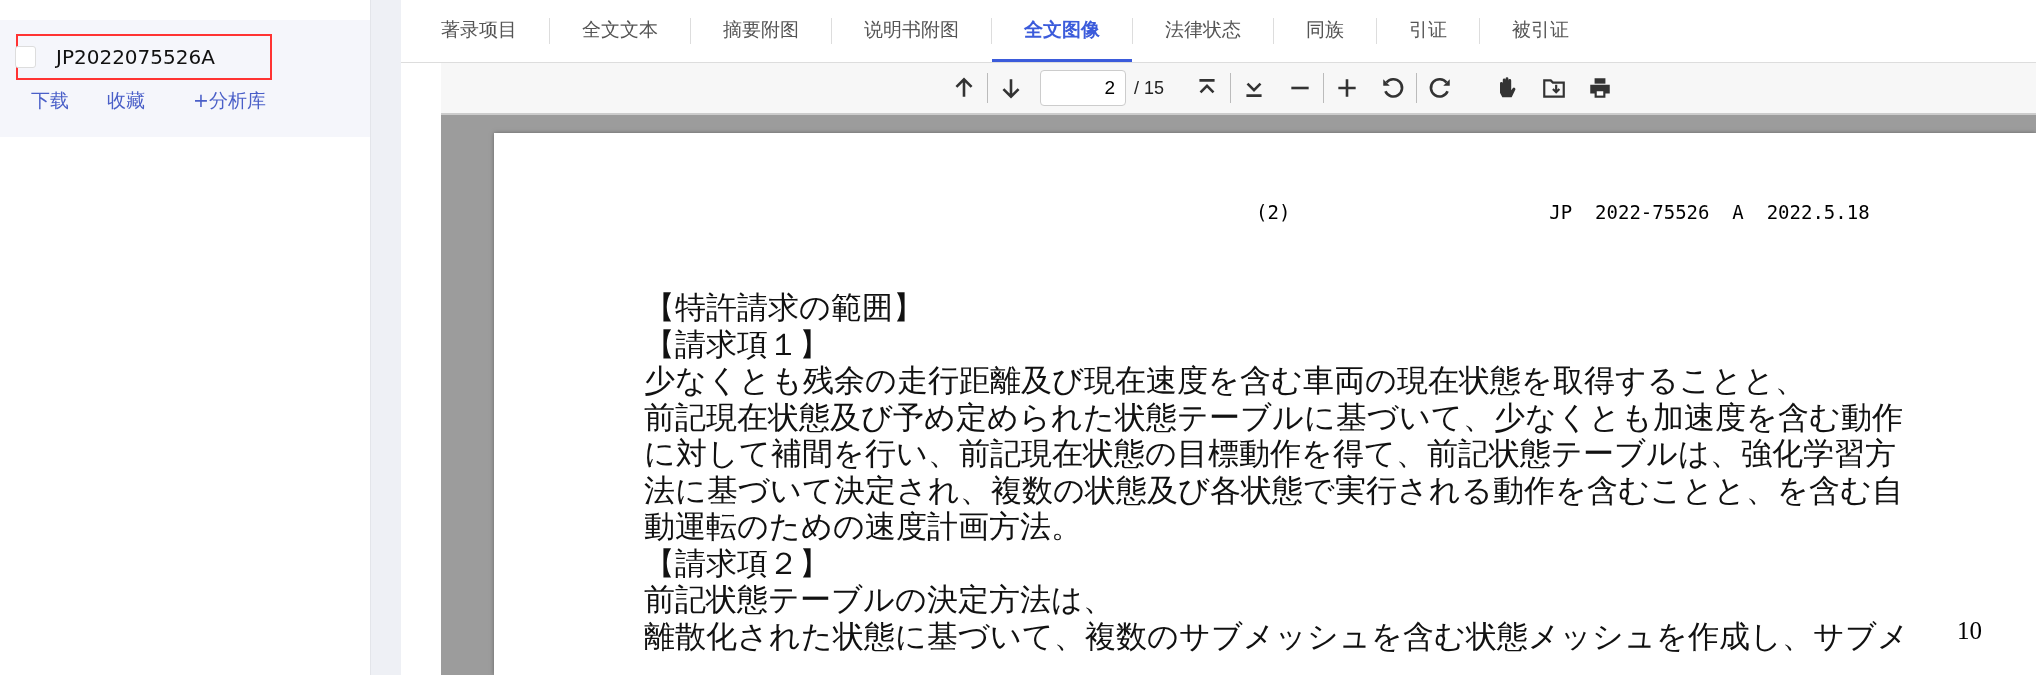 This screenshot has height=675, width=2036. Describe the element at coordinates (1270, 454) in the screenshot. I see `claim-text-line: に対して補間を行い、前記現在状態の目標動作を得て、前記状態テーブルは、強化学習方` at that location.